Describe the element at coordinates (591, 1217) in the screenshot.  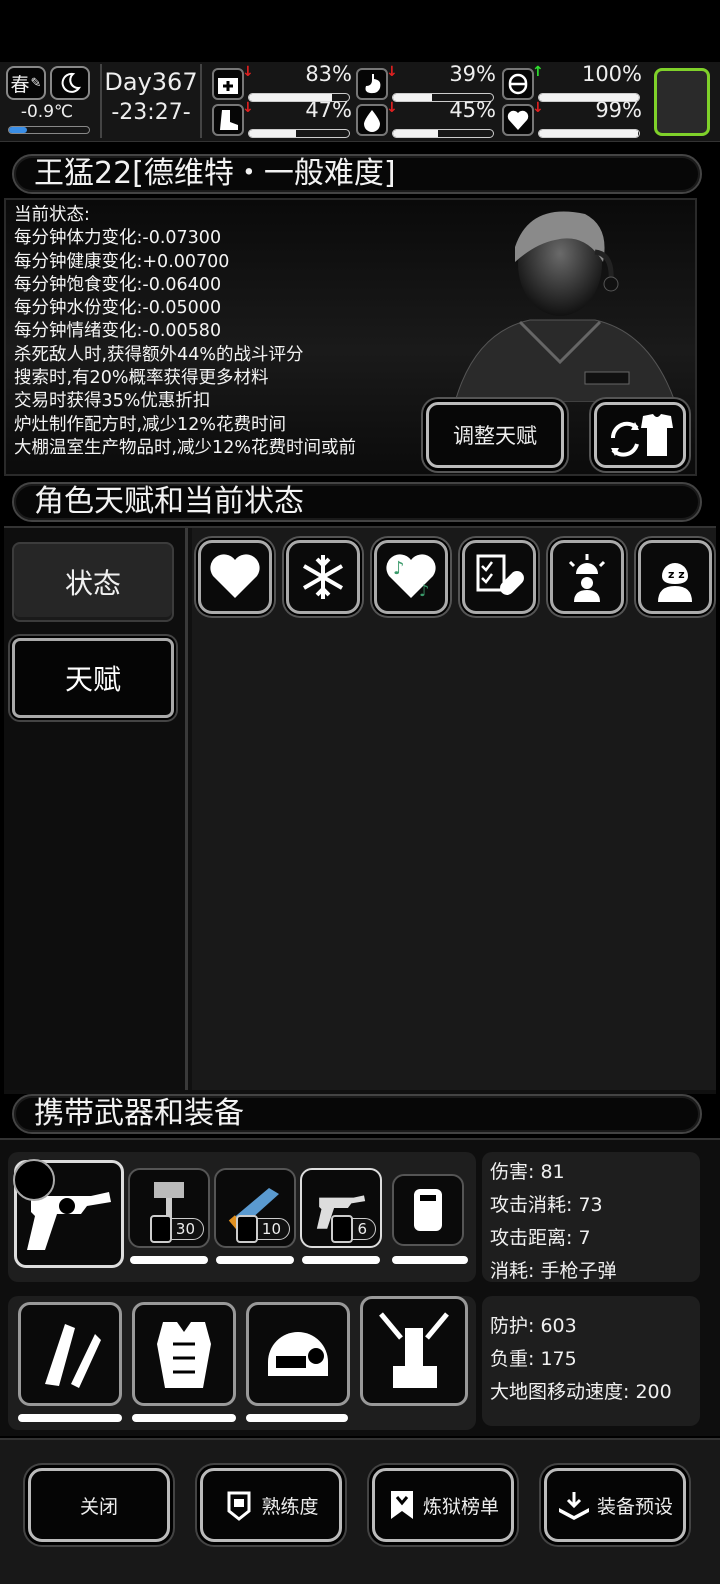
I see `weapon-stats: 伤害: 81 攻击消耗: 73 攻击距离: 7 消耗: 手枪子弹` at that location.